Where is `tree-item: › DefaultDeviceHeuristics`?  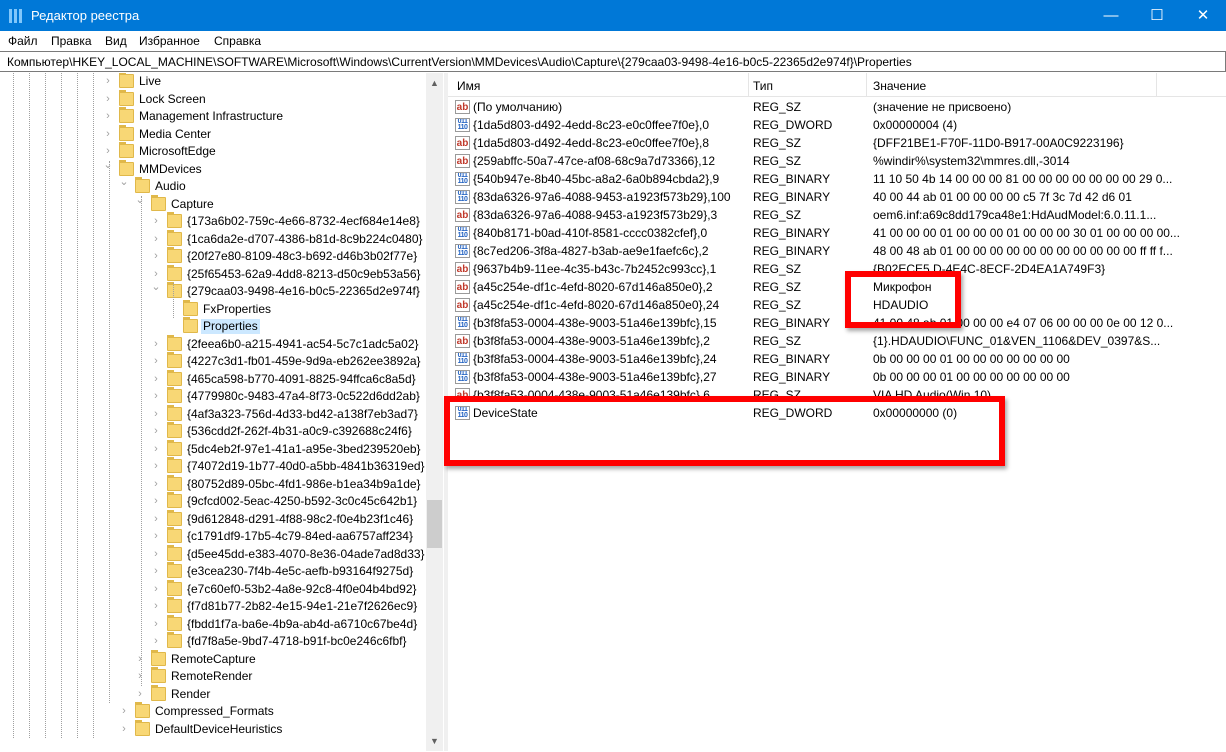
tree-item: › DefaultDeviceHeuristics is located at coordinates (213, 728).